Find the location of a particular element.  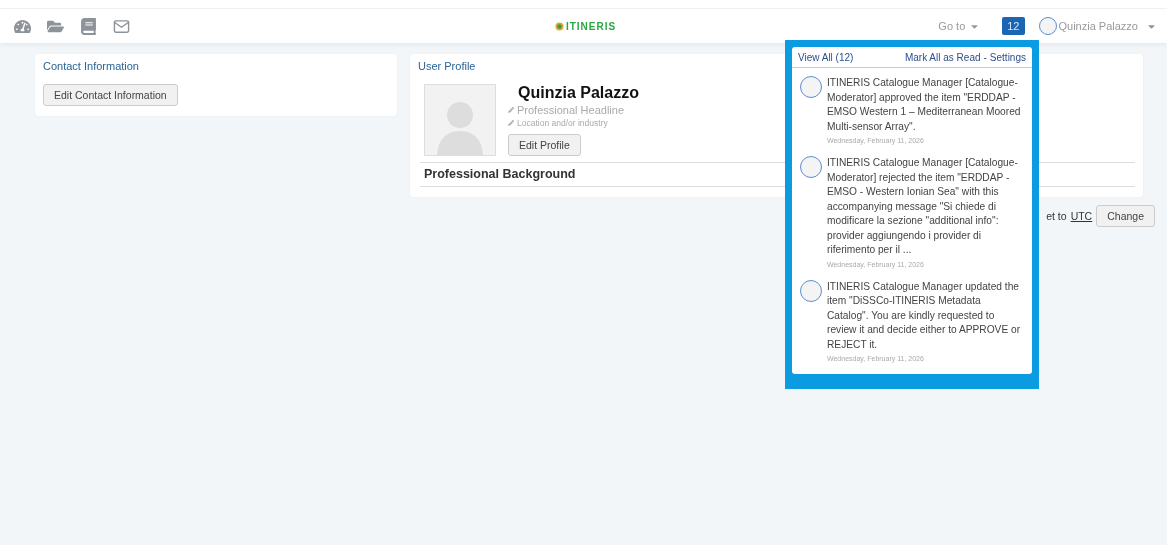

profile-name: Quinzia Palazzo is located at coordinates (578, 93).